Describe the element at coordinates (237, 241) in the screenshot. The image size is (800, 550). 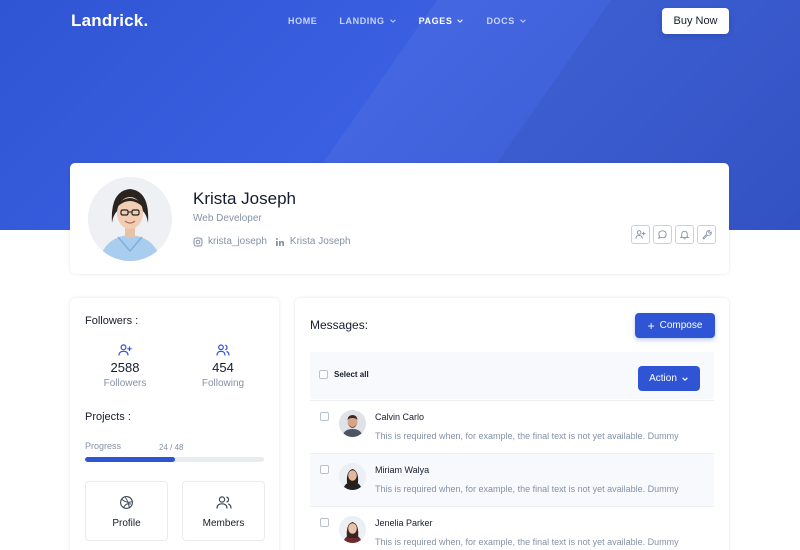
I see `instagram-handle: krista_joseph` at that location.